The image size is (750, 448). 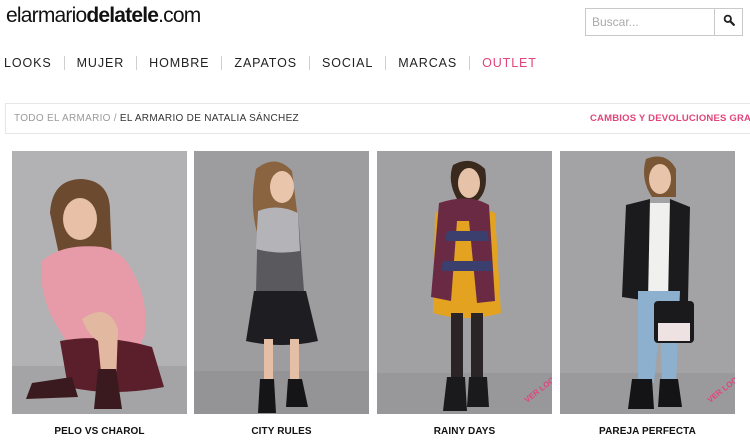 What do you see at coordinates (347, 63) in the screenshot?
I see `nav-item-social: SOCIAL` at bounding box center [347, 63].